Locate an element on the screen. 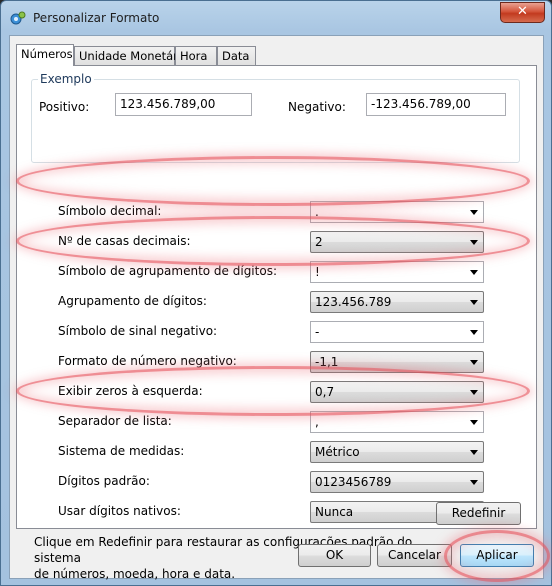 Image resolution: width=552 pixels, height=586 pixels. digit-grouping-label: Agrupamento de dígitos: is located at coordinates (132, 301).